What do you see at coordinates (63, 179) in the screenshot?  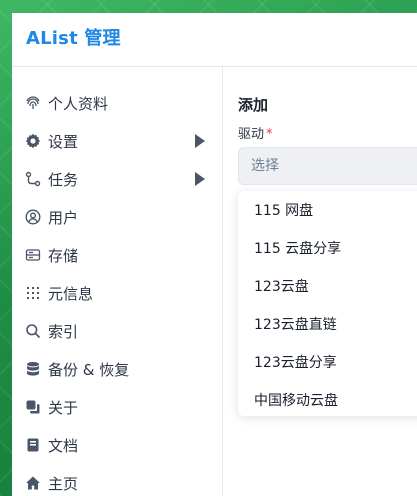 I see `sidebar-item-label: 任务` at bounding box center [63, 179].